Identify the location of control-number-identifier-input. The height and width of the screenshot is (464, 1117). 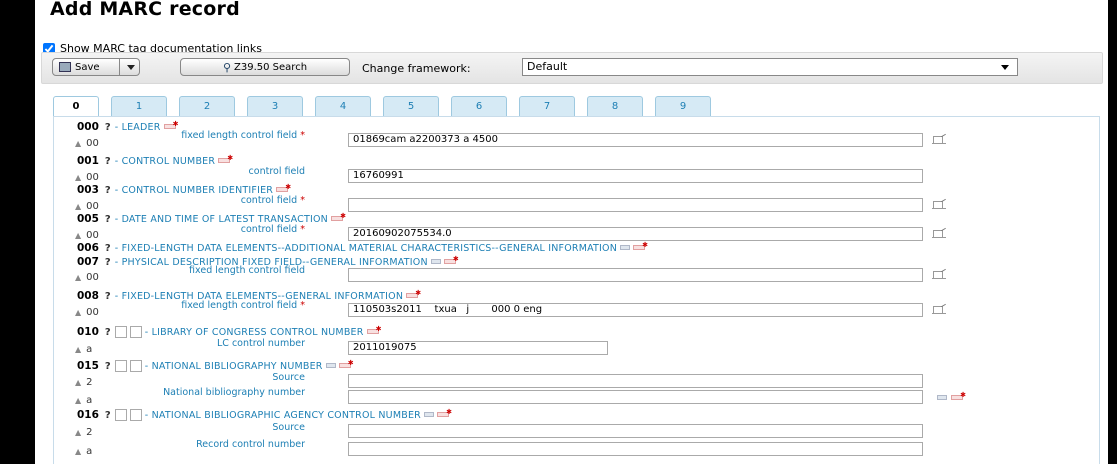
(635, 205).